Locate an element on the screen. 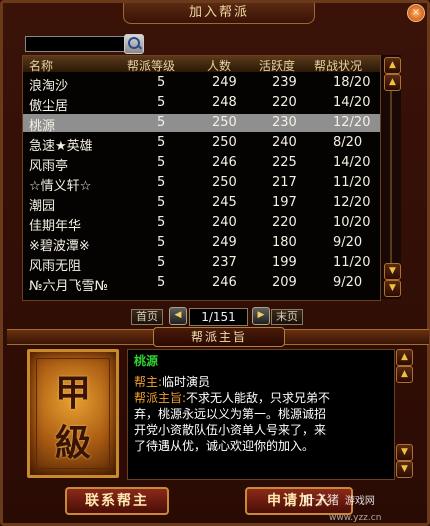  cell-war: 18/20 is located at coordinates (352, 82).